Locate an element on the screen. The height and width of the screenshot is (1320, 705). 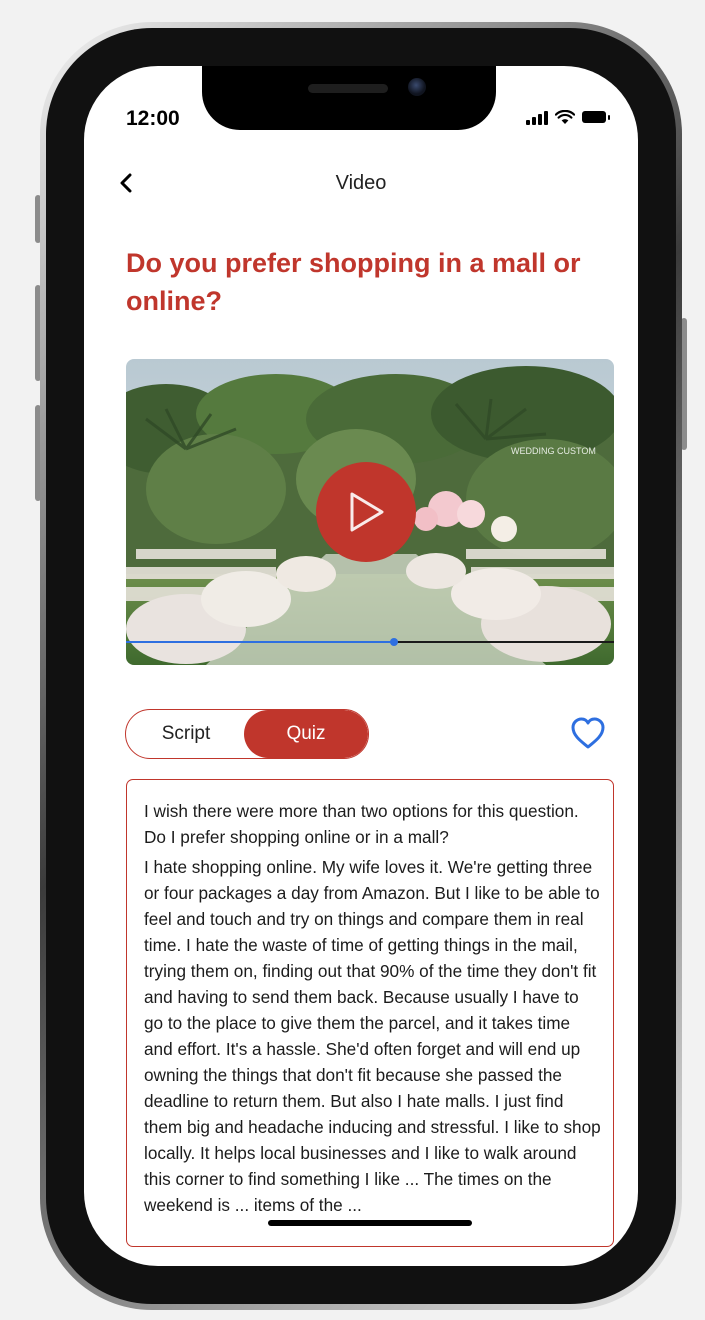
heart-outline-icon is located at coordinates (588, 733).